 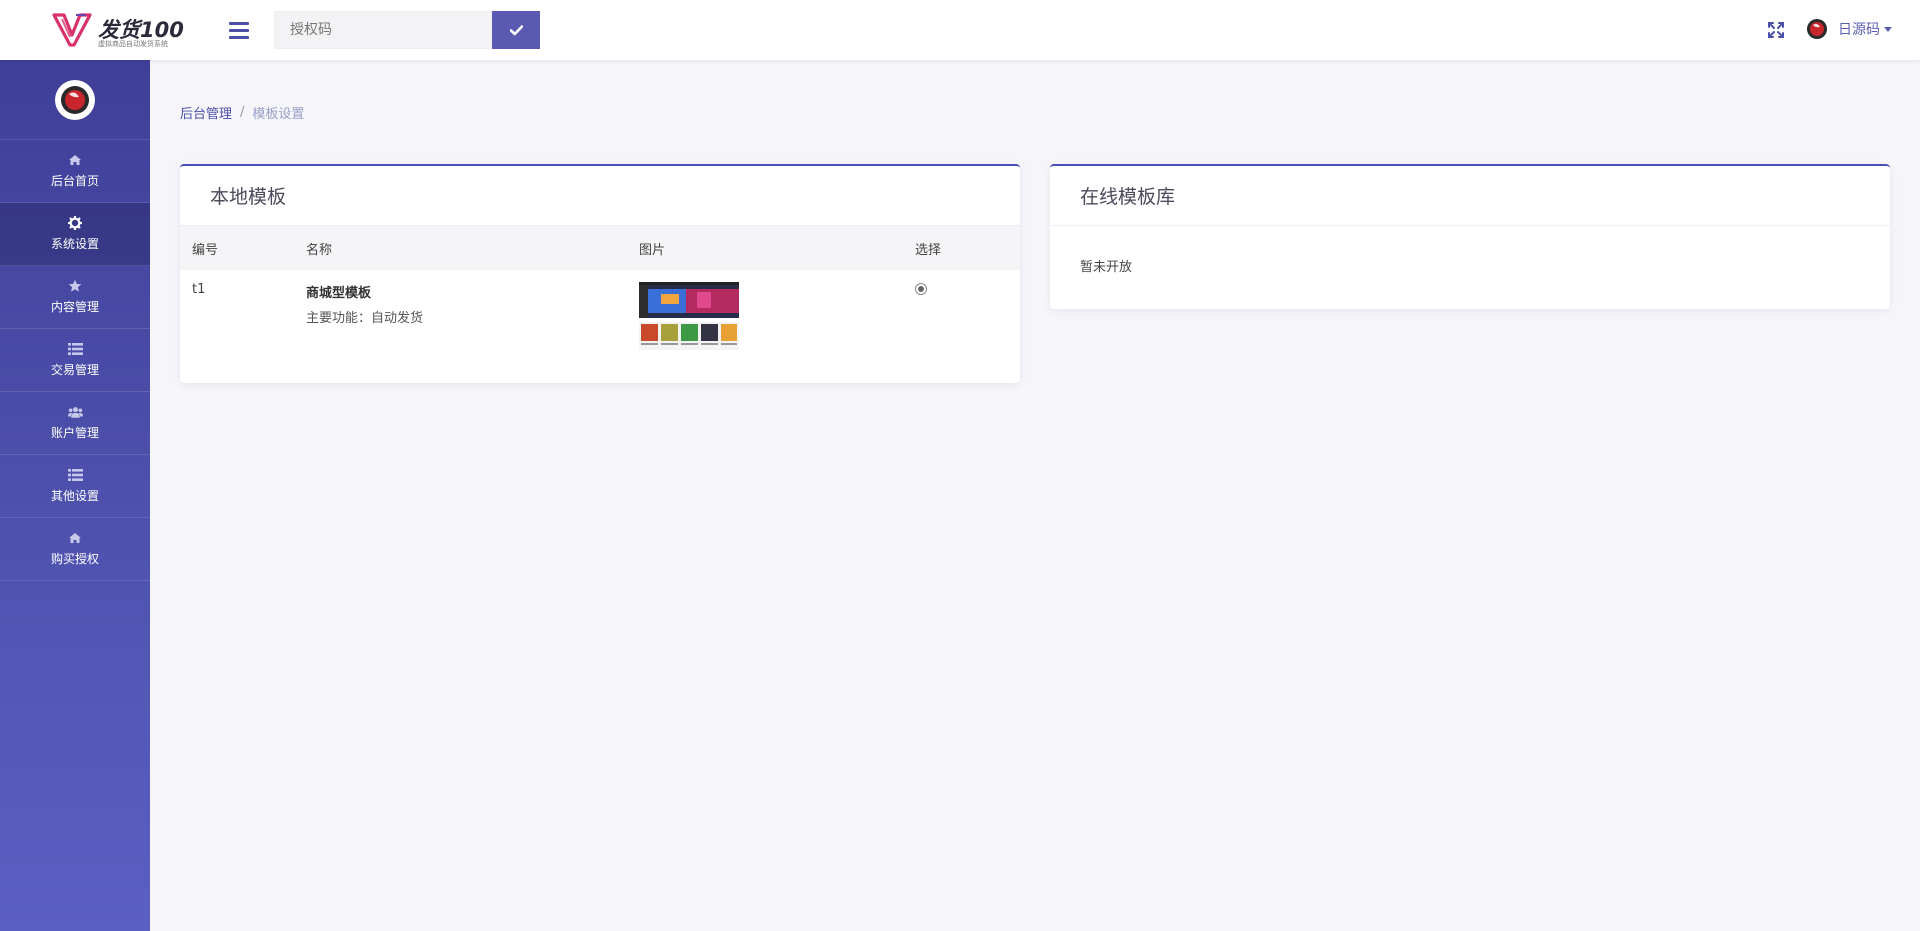 What do you see at coordinates (1776, 30) in the screenshot?
I see `fullscreen-icon` at bounding box center [1776, 30].